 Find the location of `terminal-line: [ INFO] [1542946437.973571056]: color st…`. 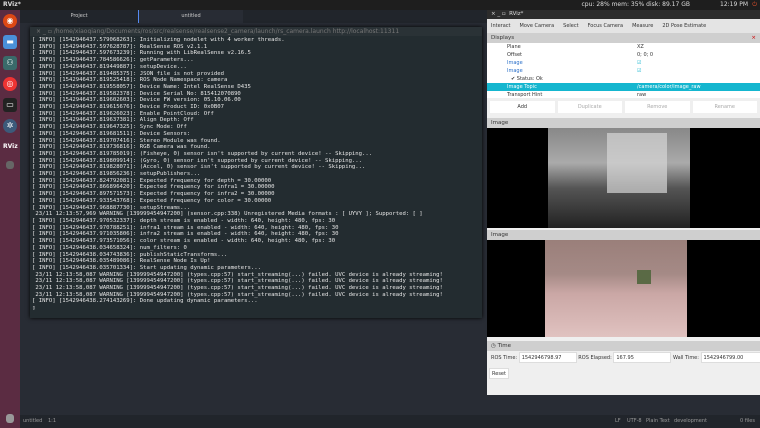

terminal-line: [ INFO] [1542946437.973571056]: color st… is located at coordinates (184, 241).